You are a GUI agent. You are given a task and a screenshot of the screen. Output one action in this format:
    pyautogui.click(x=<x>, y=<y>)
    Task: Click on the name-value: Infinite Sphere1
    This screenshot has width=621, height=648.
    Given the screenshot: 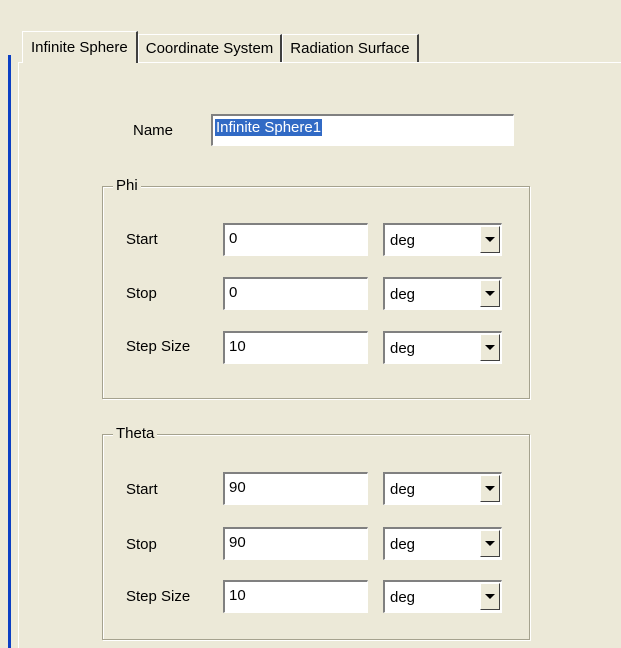 What is the action you would take?
    pyautogui.click(x=269, y=127)
    